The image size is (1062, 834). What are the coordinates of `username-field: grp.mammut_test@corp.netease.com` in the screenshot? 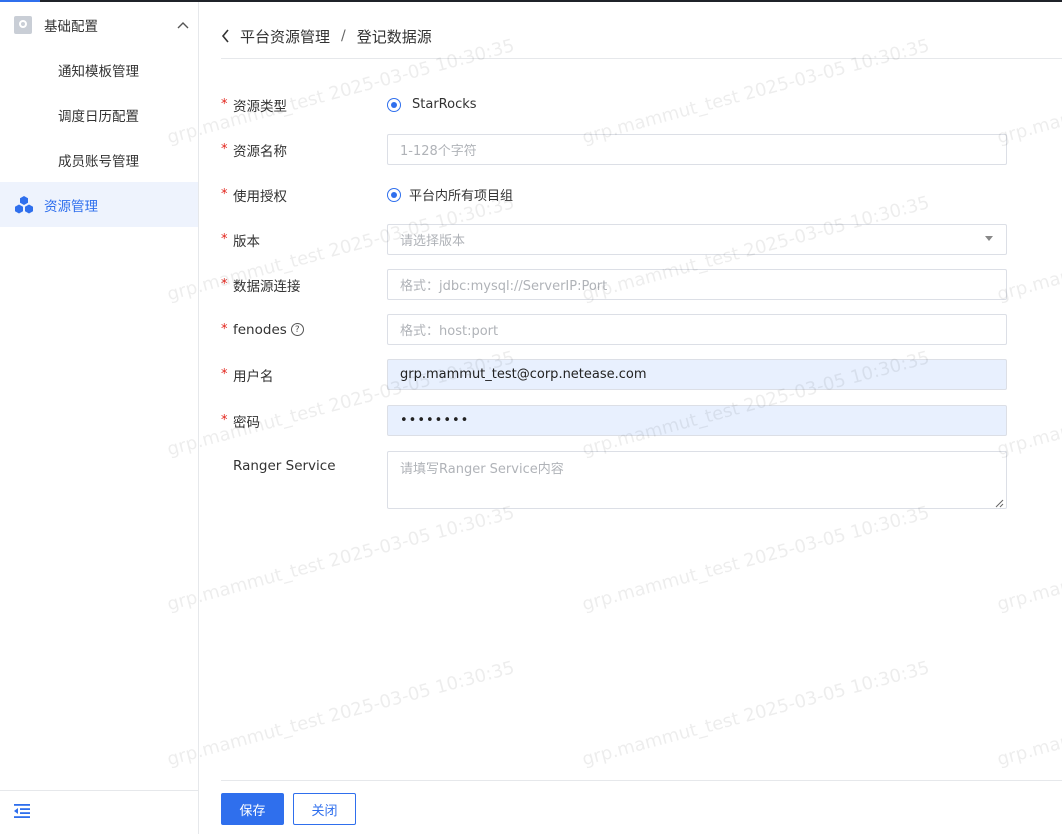 It's located at (697, 374).